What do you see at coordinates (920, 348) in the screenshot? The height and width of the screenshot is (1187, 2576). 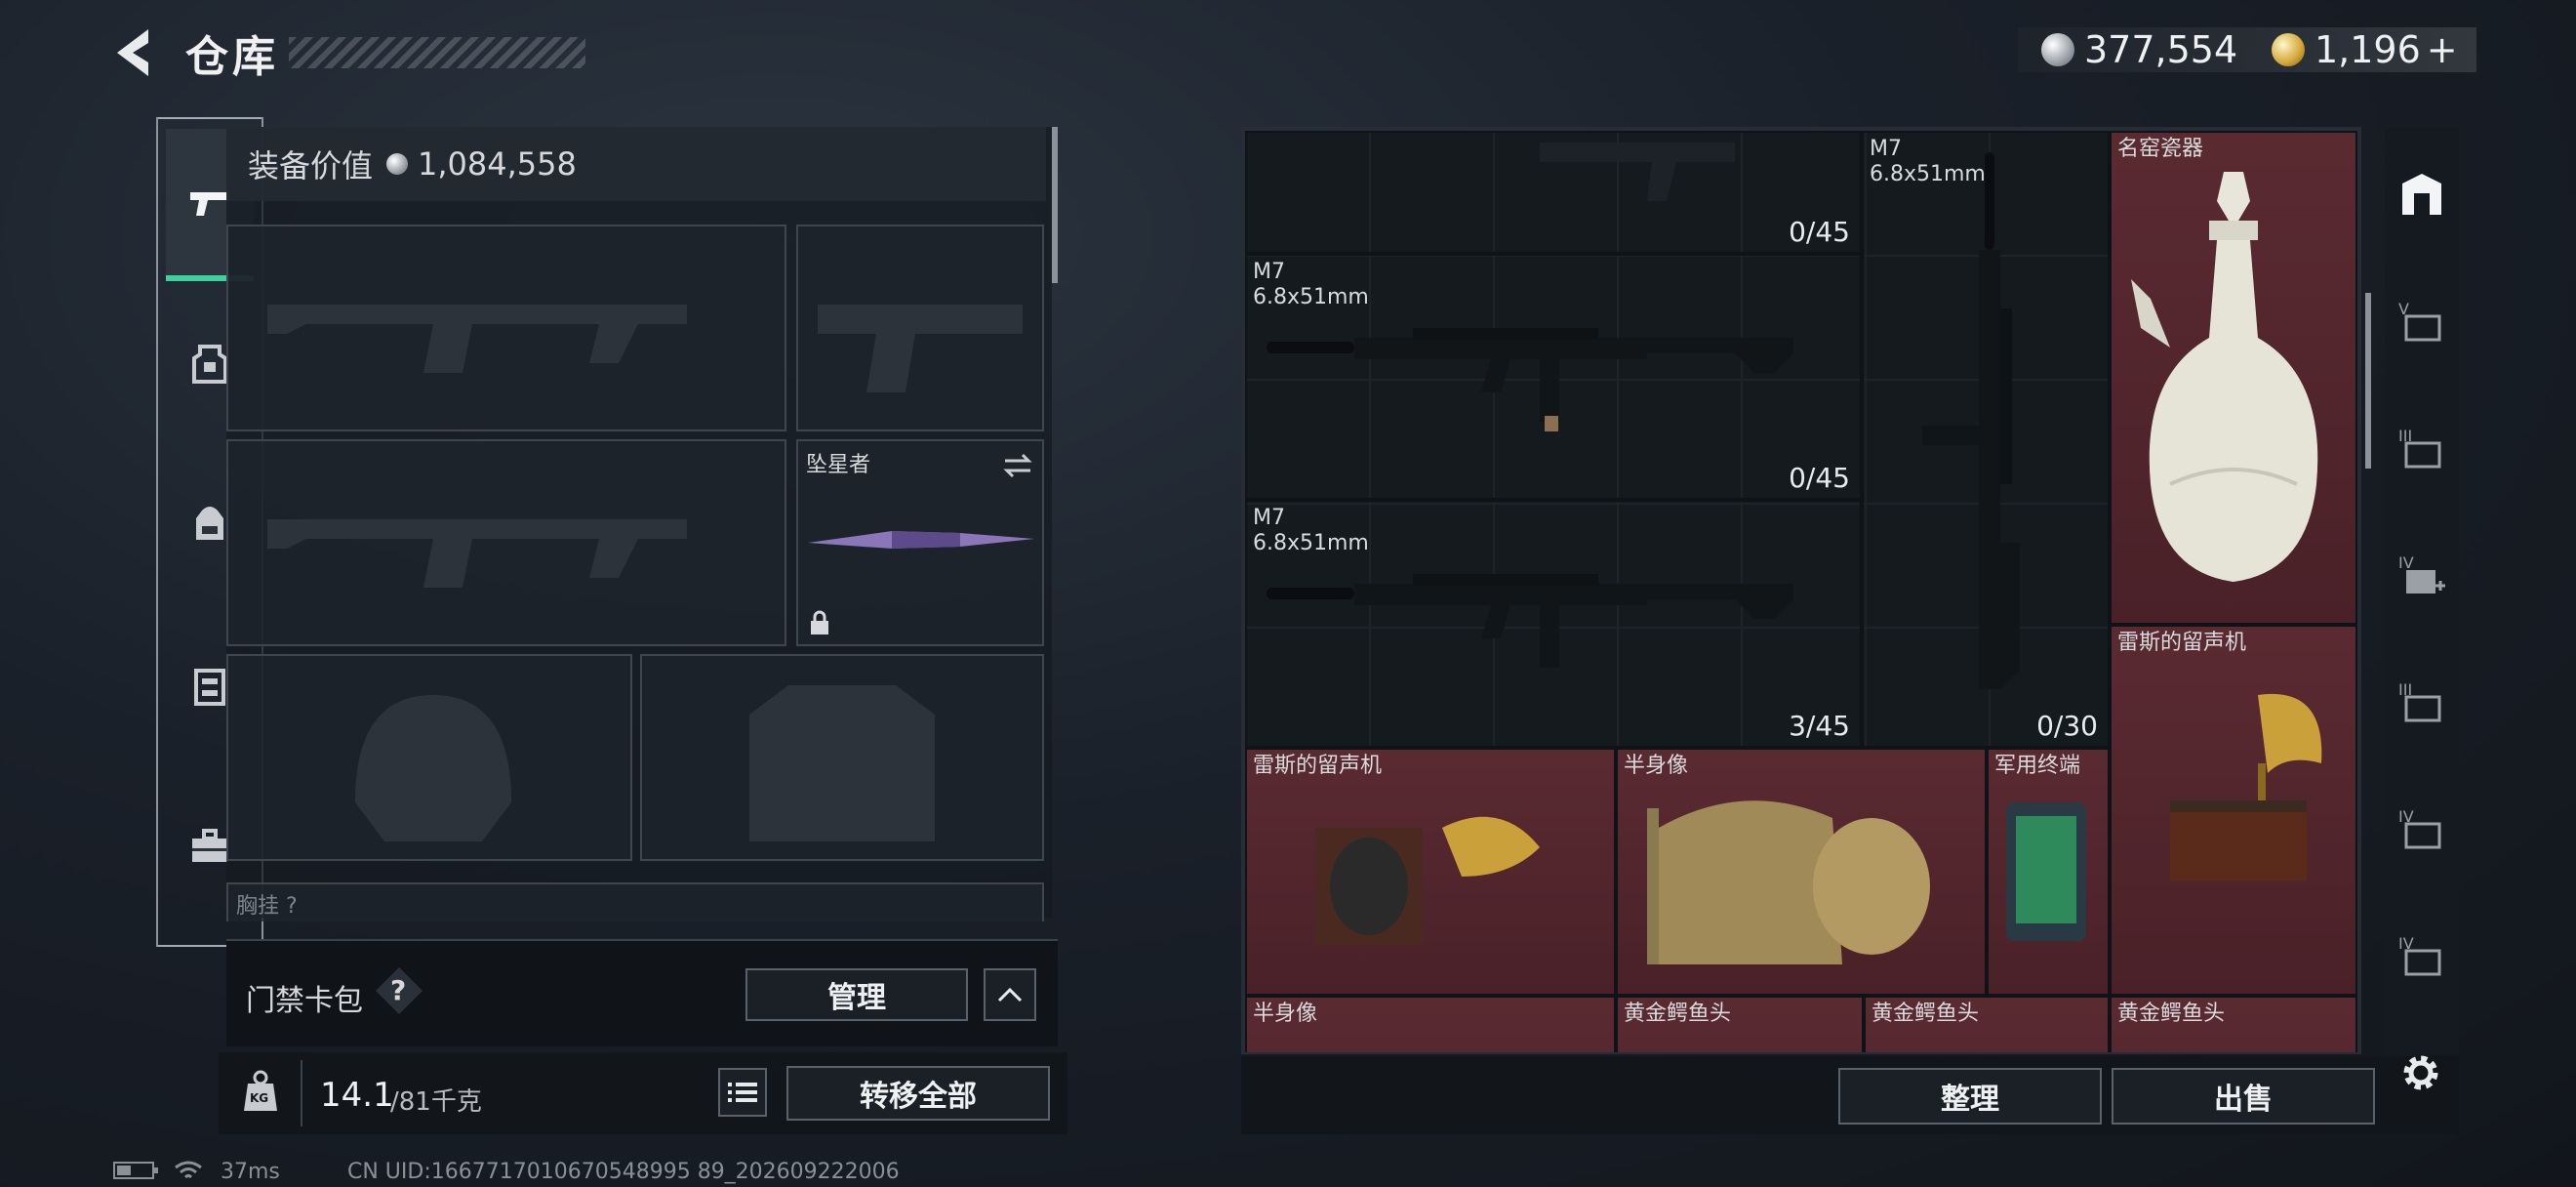 I see `pistol-silhouette-icon` at bounding box center [920, 348].